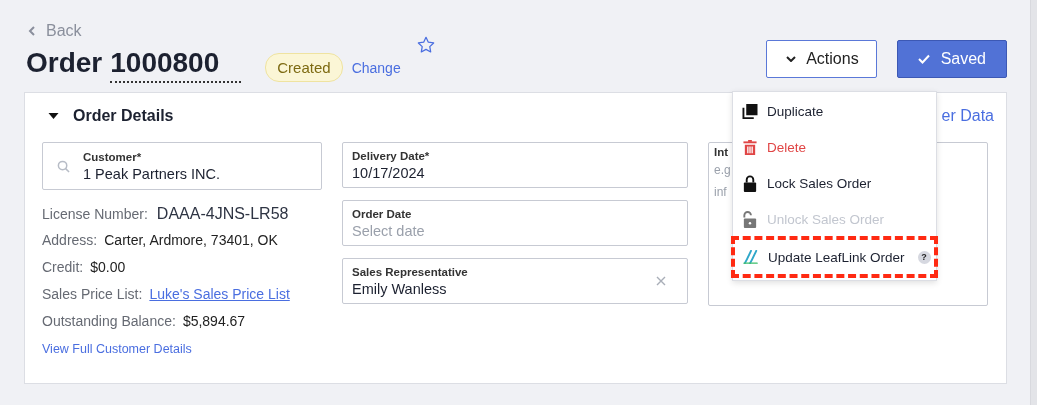  I want to click on order-number: 1000800, so click(176, 65).